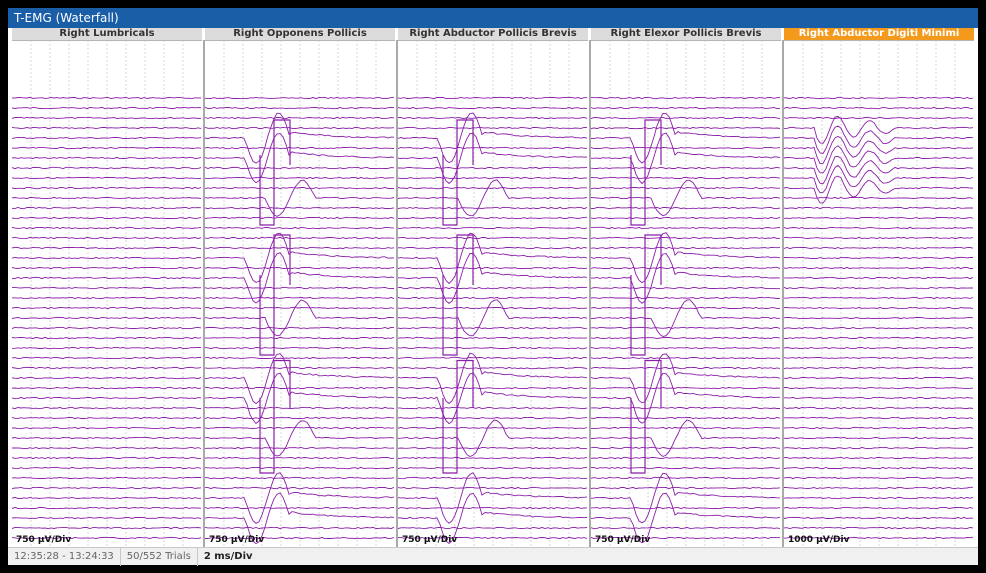 The image size is (986, 573). I want to click on time-range: 12:35:28 - 13:24:33, so click(64, 557).